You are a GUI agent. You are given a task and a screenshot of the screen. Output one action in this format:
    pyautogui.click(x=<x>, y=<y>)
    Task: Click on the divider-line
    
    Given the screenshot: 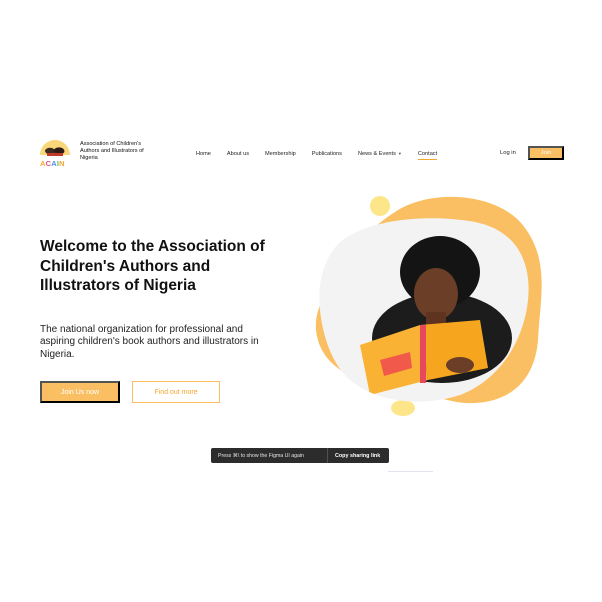 What is the action you would take?
    pyautogui.click(x=410, y=471)
    